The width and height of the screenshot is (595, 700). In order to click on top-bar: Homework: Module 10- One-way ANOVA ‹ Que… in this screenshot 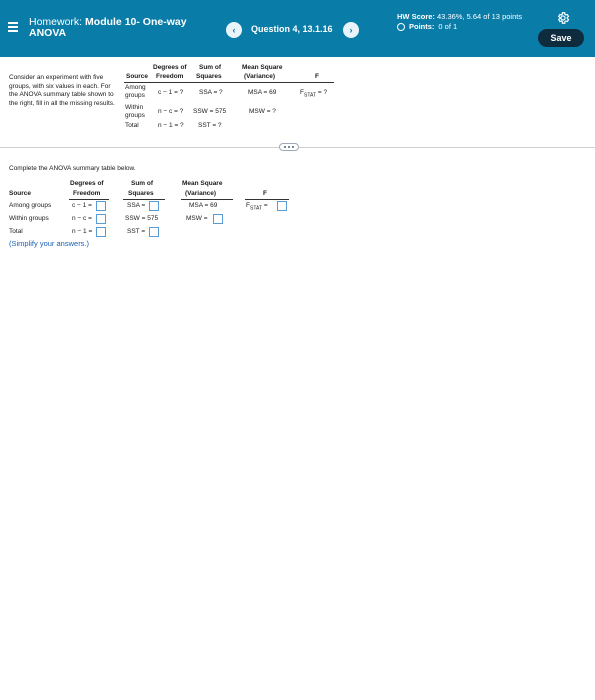, I will do `click(297, 28)`.